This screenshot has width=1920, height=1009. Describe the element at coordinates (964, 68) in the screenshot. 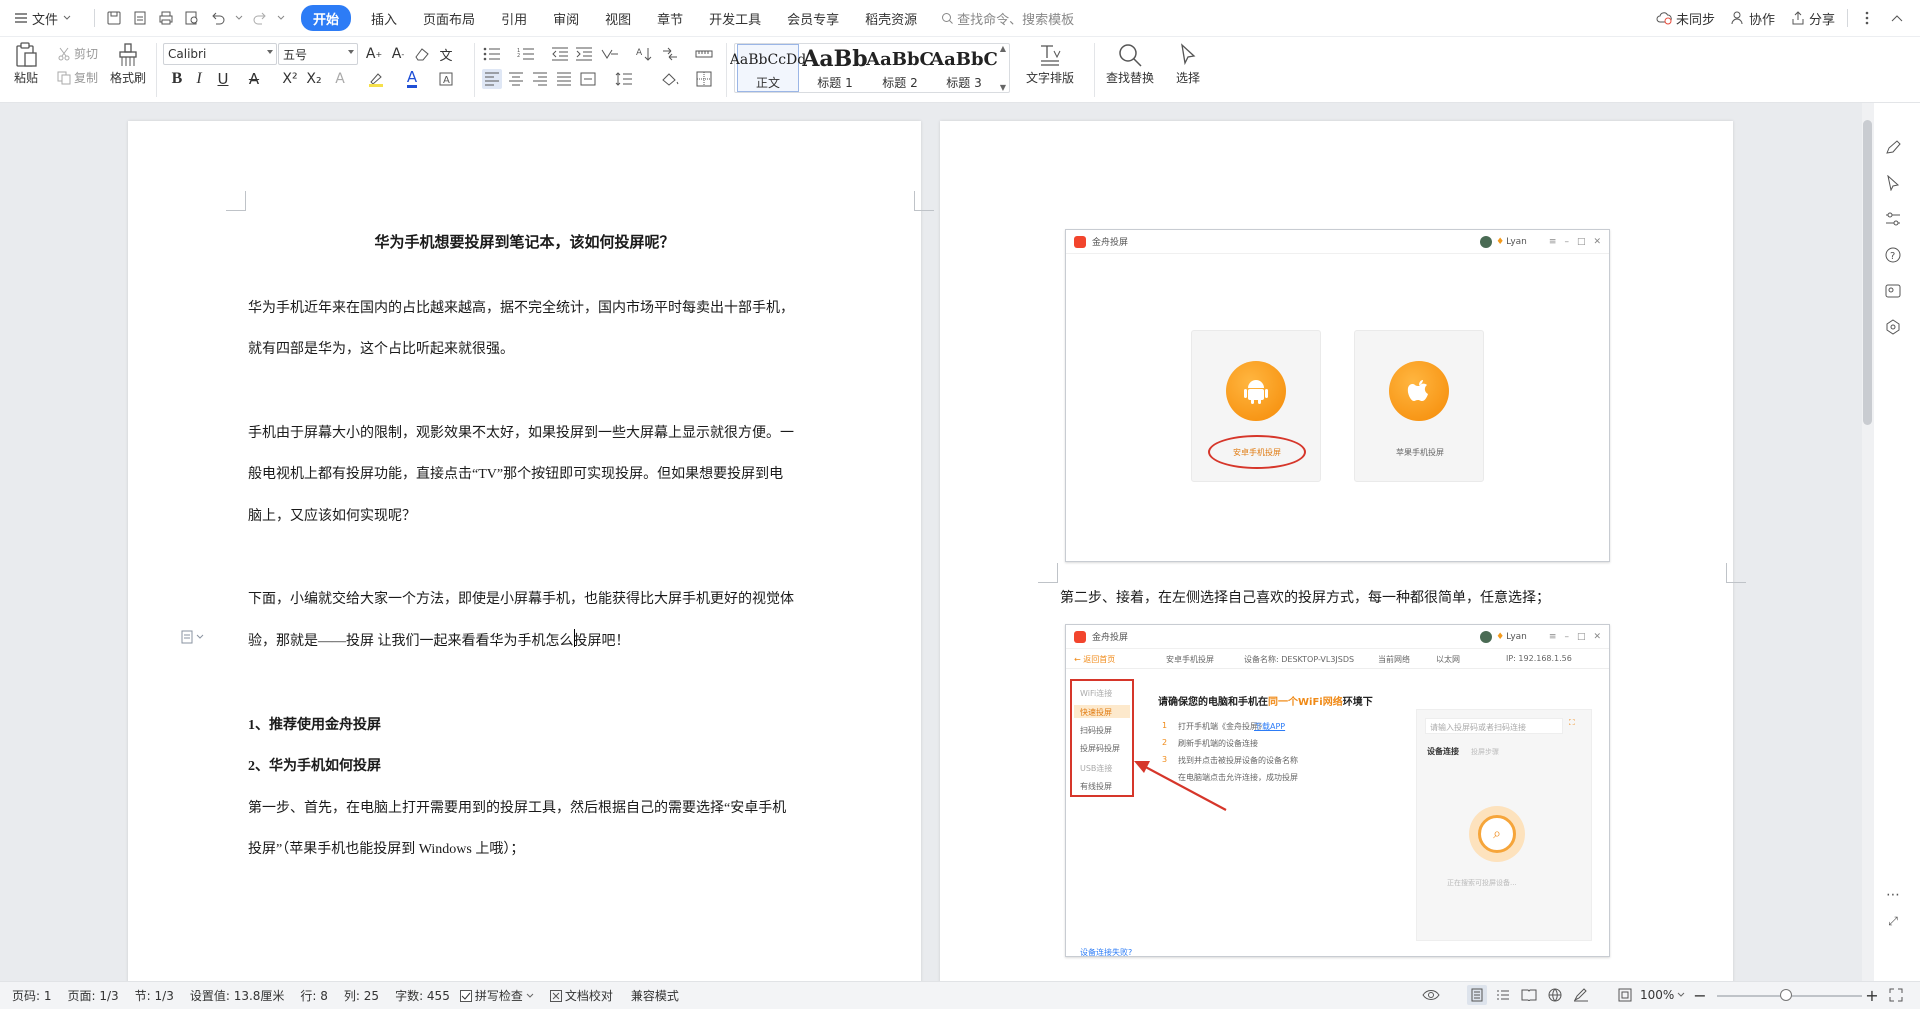

I see `style-heading3: AaBbC 标题 3` at that location.